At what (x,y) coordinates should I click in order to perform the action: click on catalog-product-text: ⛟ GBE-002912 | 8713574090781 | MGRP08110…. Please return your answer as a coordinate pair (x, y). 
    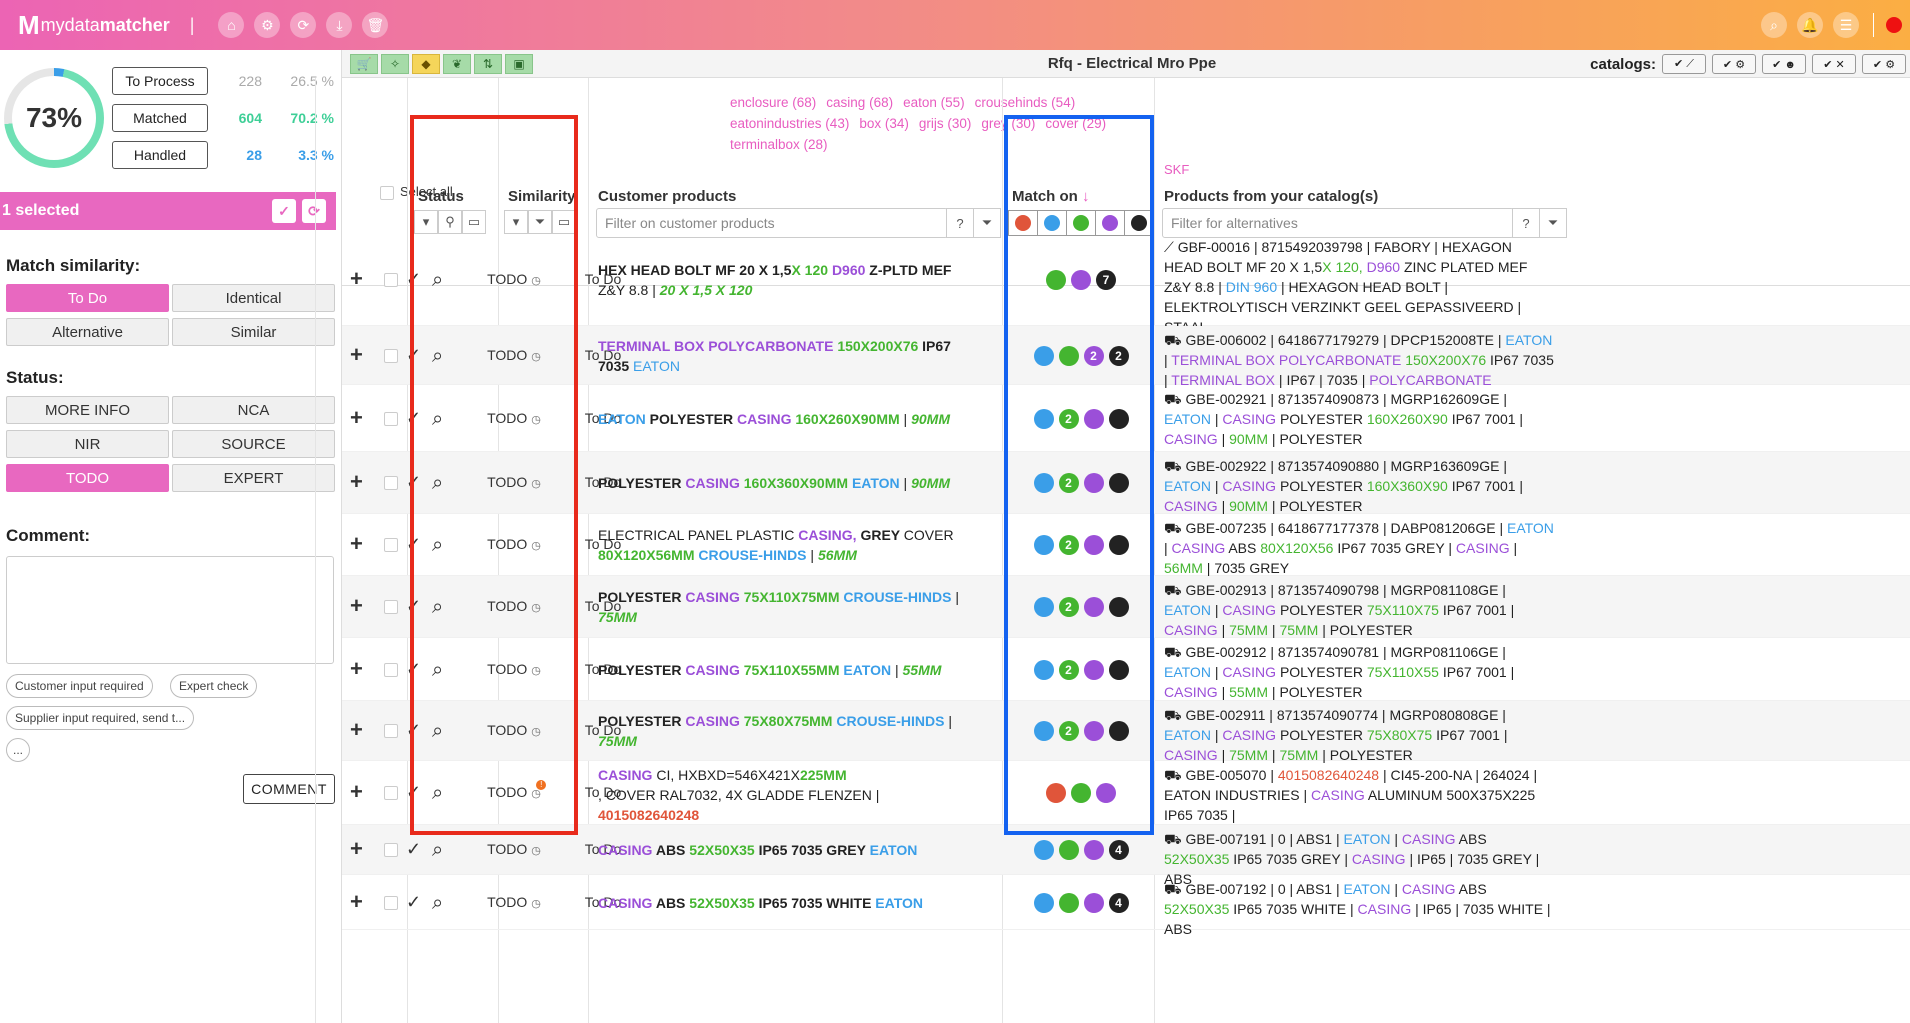
    Looking at the image, I should click on (1359, 672).